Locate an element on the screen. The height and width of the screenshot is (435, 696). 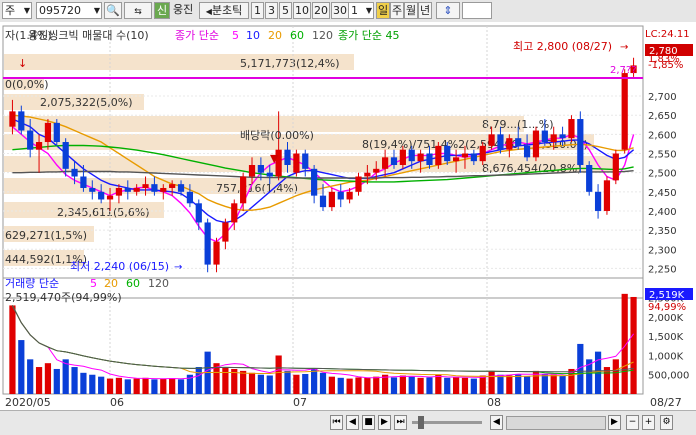
period-label: 5 is located at coordinates (285, 10).